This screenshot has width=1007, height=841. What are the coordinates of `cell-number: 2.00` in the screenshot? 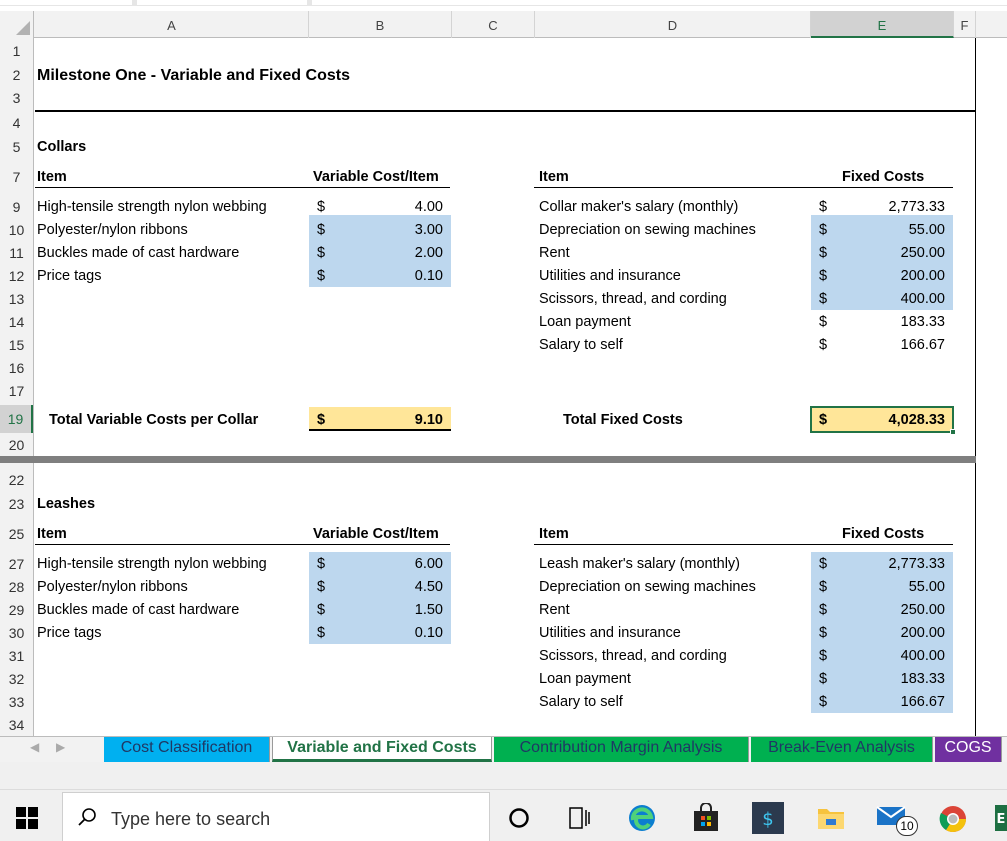 It's located at (404, 253).